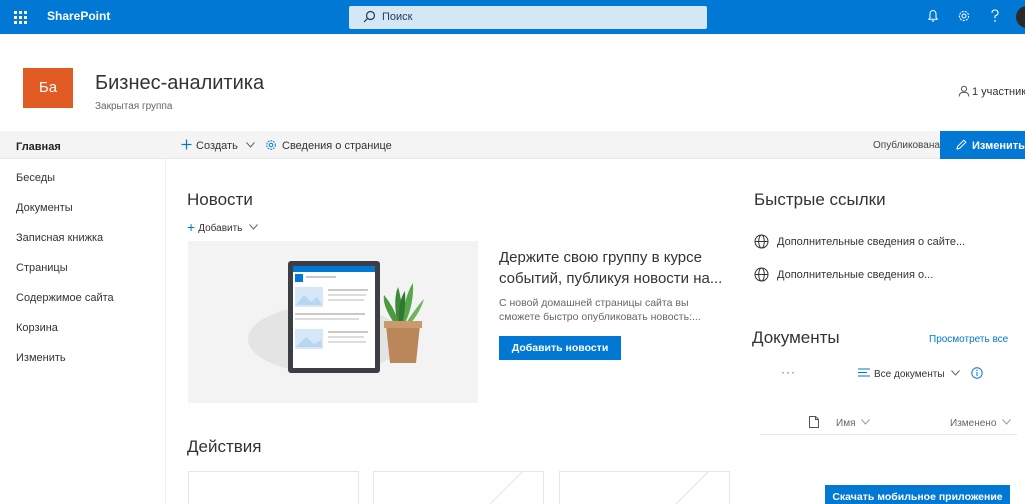 The width and height of the screenshot is (1025, 504). What do you see at coordinates (191, 227) in the screenshot?
I see `plus-icon: +` at bounding box center [191, 227].